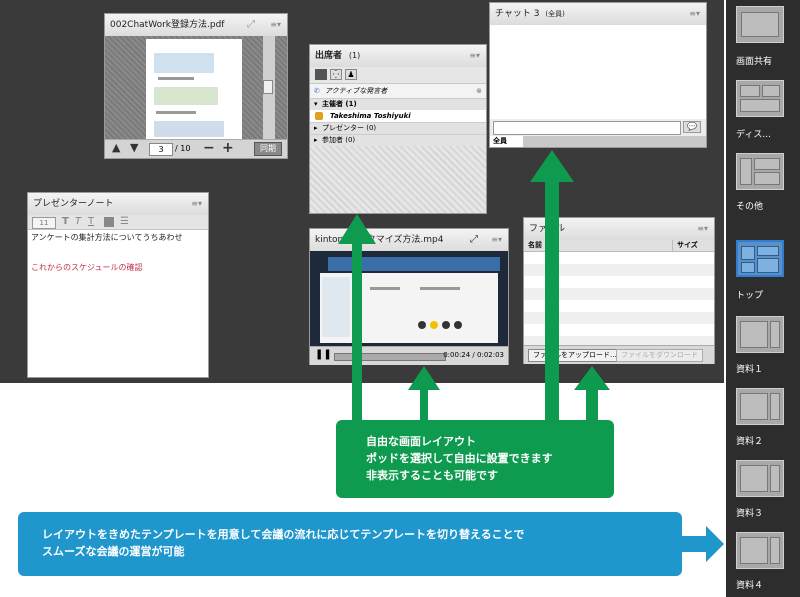  What do you see at coordinates (379, 240) in the screenshot?
I see `video-pod-title: kintoneカスタマイズ方法.mp4` at bounding box center [379, 240].